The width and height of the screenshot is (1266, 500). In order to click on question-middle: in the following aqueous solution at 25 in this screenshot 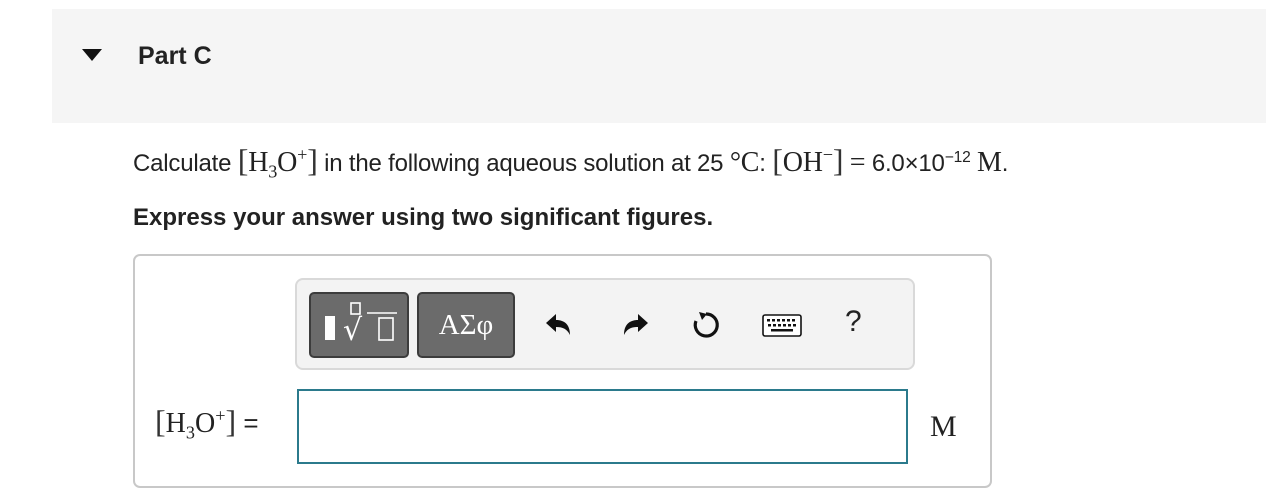, I will do `click(524, 163)`.